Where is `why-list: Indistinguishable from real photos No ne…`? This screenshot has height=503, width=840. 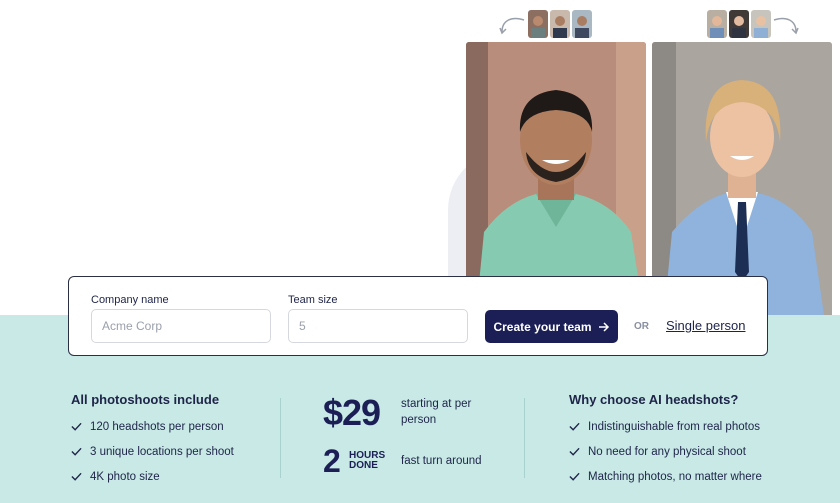 why-list: Indistinguishable from real photos No ne… is located at coordinates (665, 451).